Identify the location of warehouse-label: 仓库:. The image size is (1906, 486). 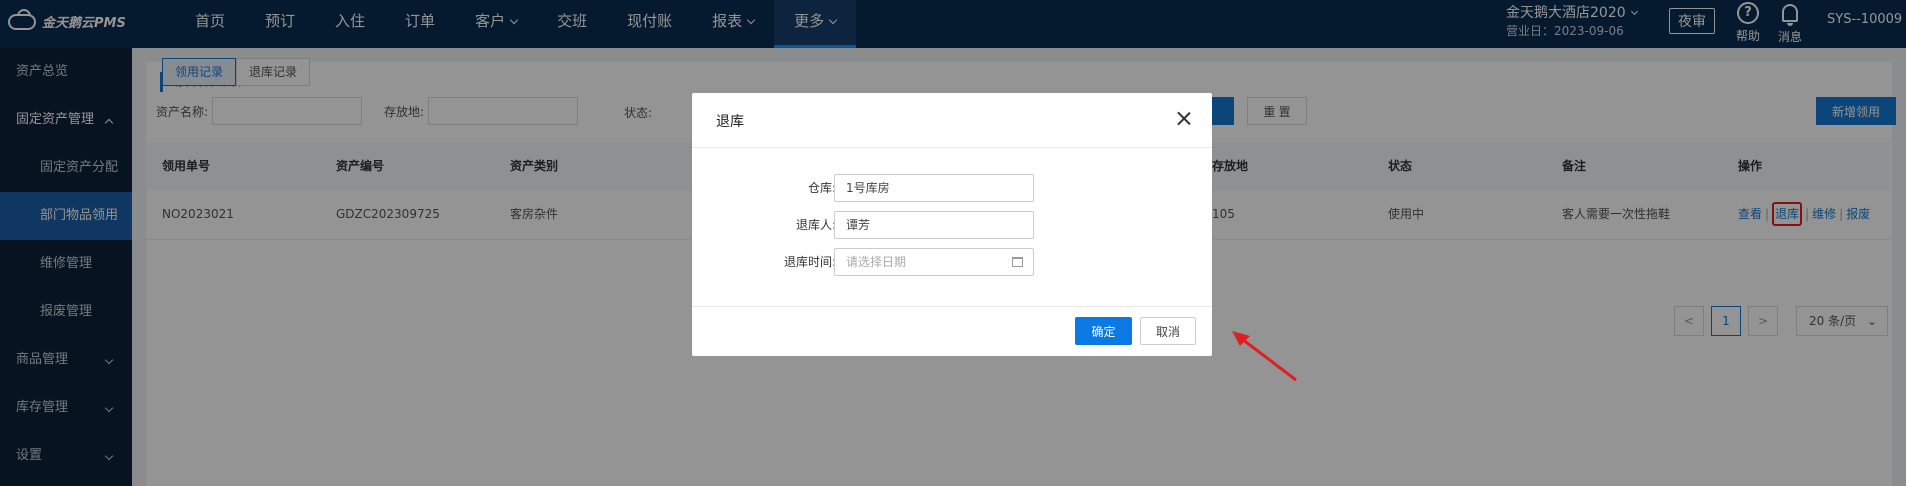
(821, 188).